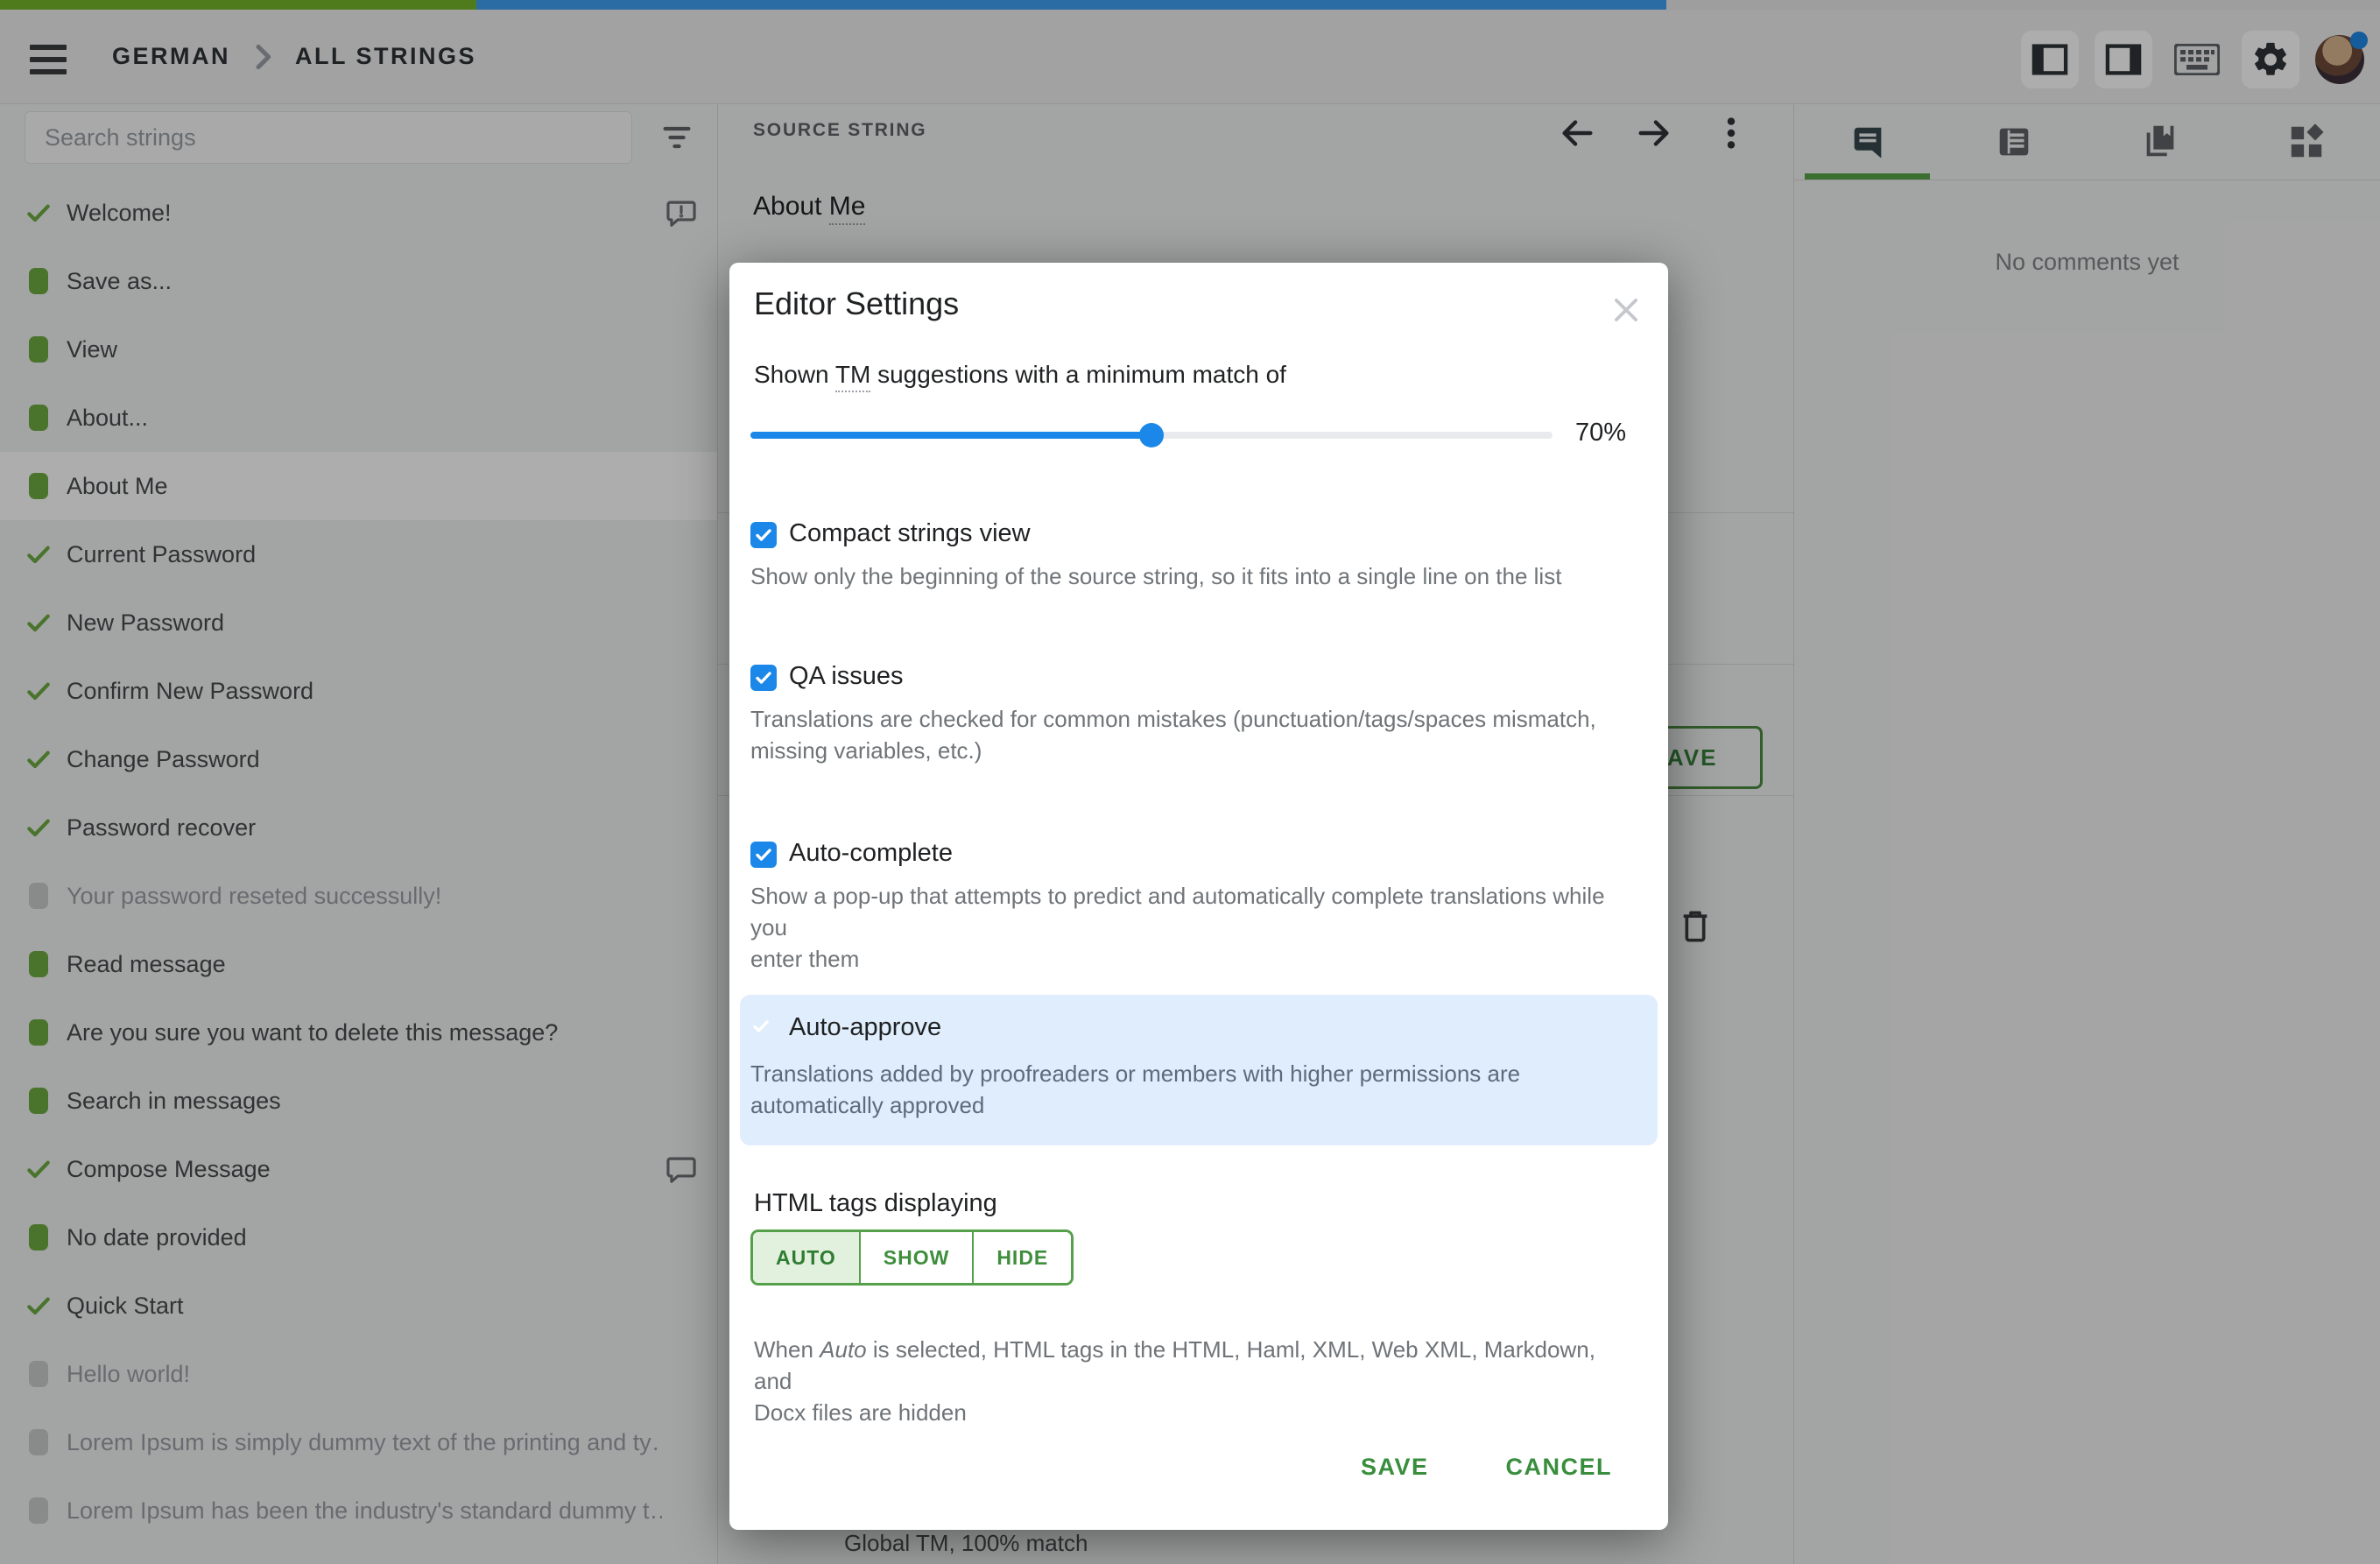 The image size is (2380, 1564). I want to click on html-tags-option-auto: AUTO, so click(806, 1257).